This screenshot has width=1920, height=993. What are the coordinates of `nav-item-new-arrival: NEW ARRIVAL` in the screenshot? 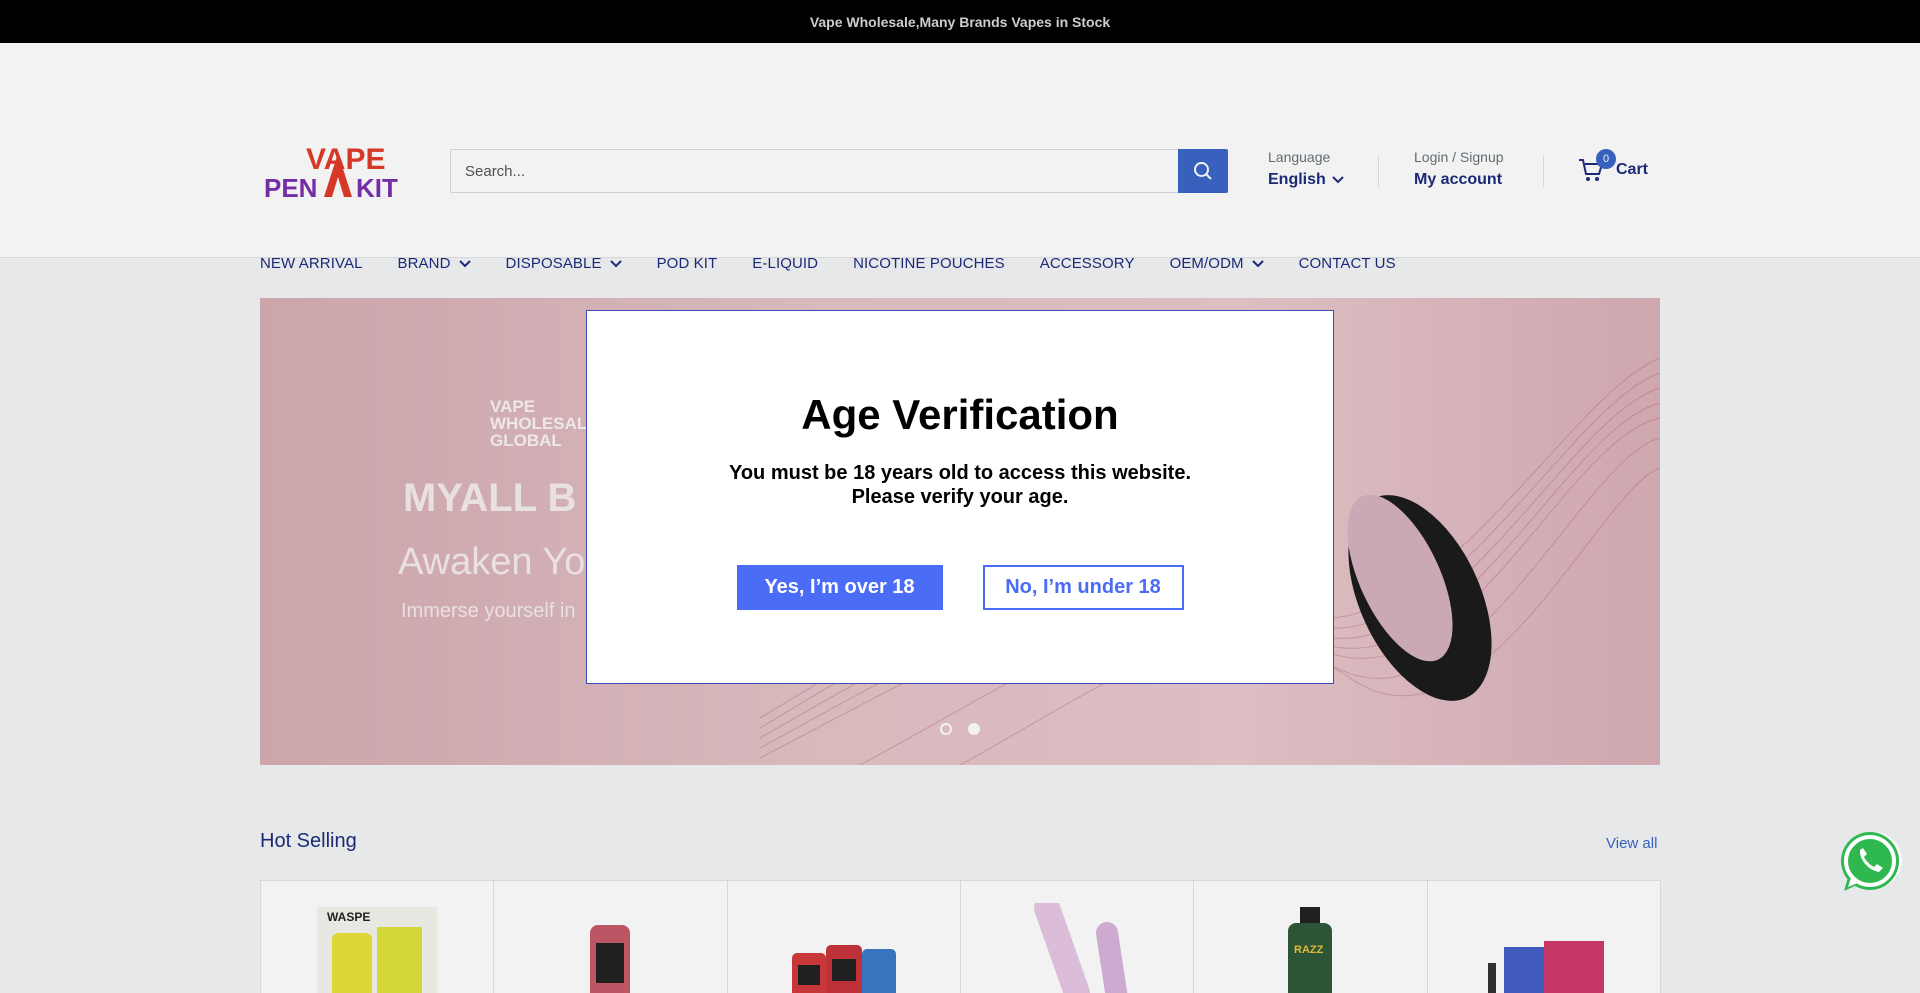 It's located at (311, 263).